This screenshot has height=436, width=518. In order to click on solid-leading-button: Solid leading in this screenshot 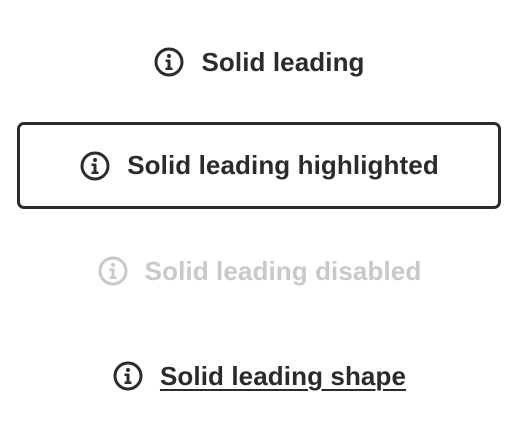, I will do `click(259, 62)`.